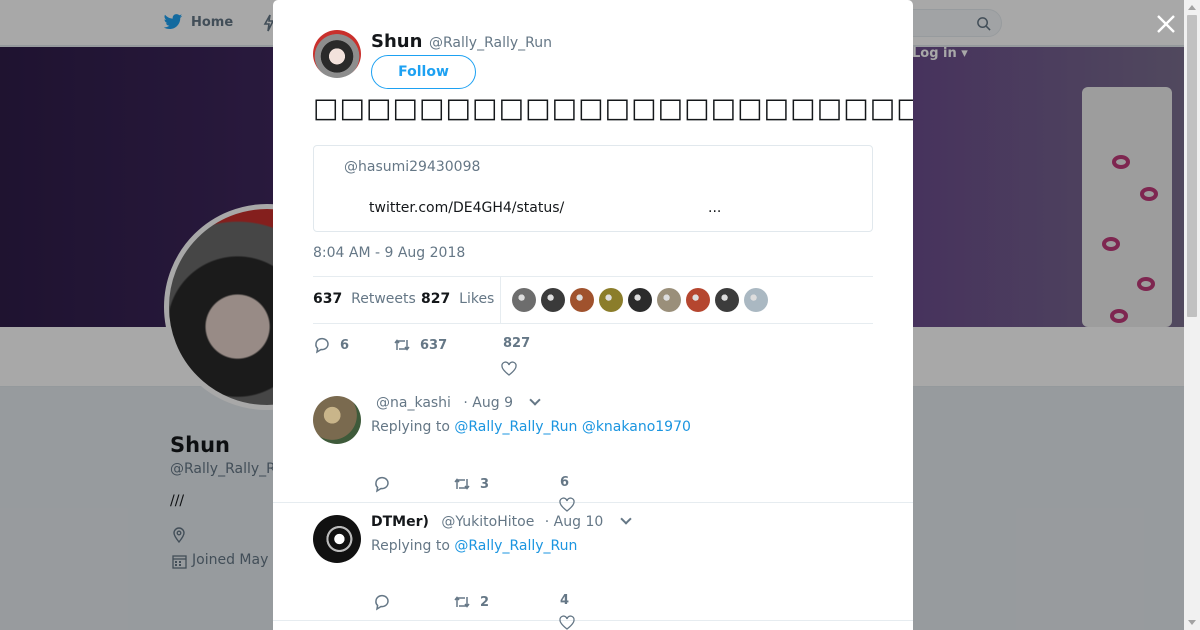 The height and width of the screenshot is (630, 1200). Describe the element at coordinates (490, 43) in the screenshot. I see `tweet-author-handle: @Rally_Rally_Run` at that location.